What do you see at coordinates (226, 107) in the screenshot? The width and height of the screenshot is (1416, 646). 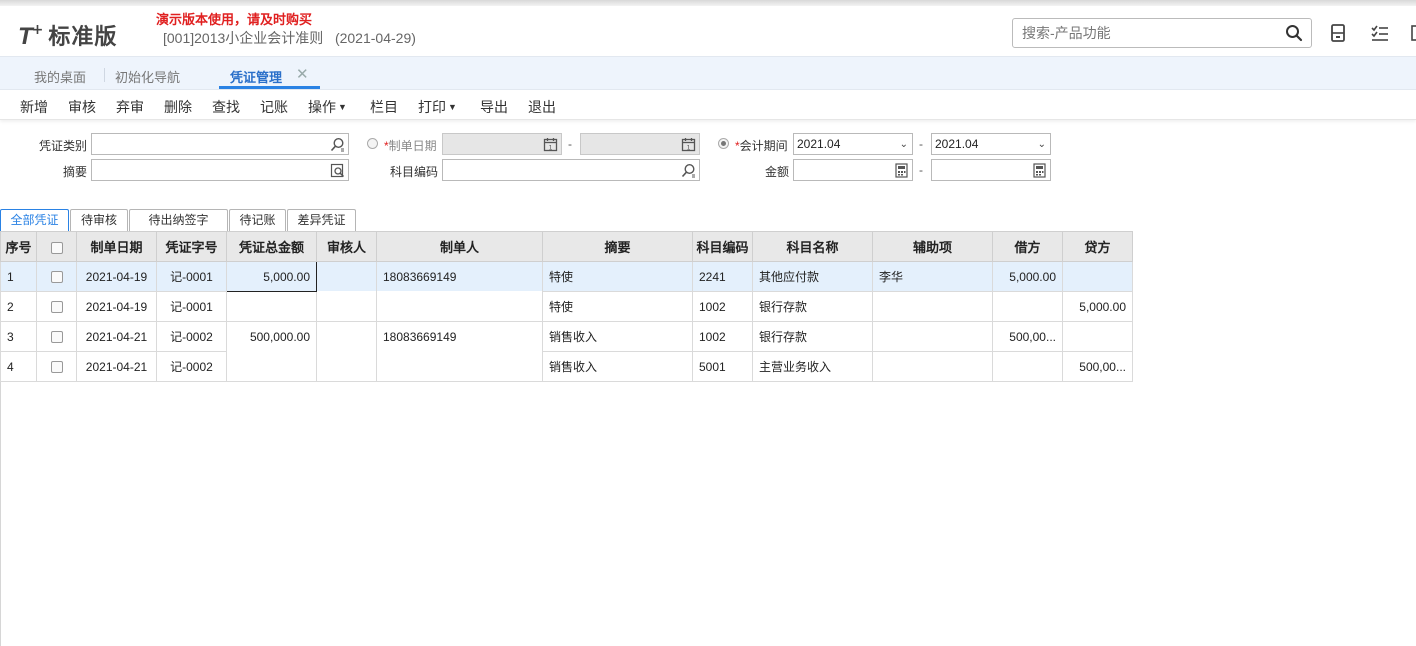 I see `find-button: 查找` at bounding box center [226, 107].